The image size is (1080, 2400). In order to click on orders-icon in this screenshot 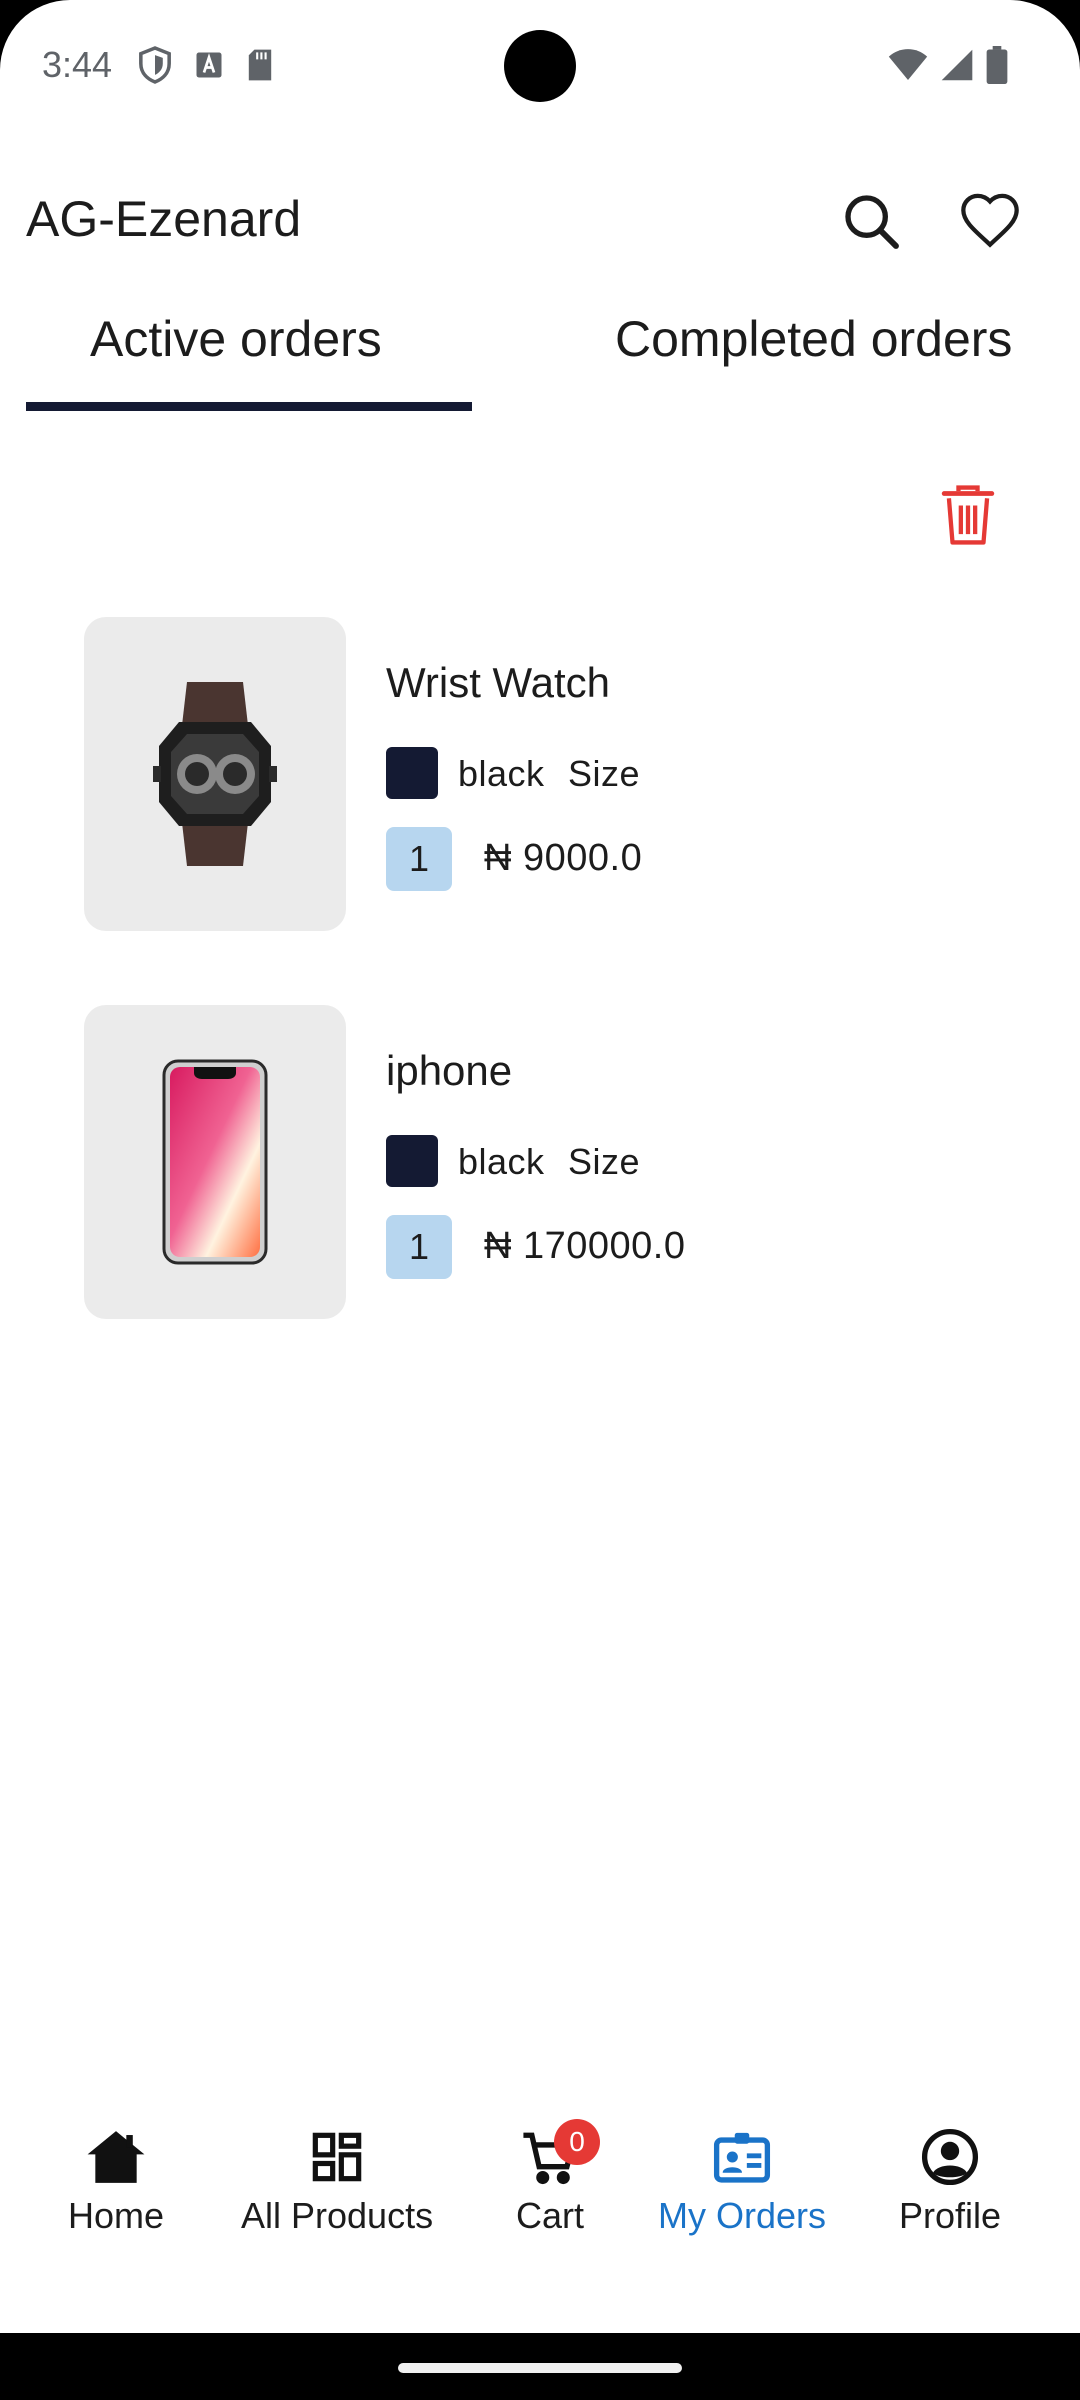, I will do `click(742, 2157)`.